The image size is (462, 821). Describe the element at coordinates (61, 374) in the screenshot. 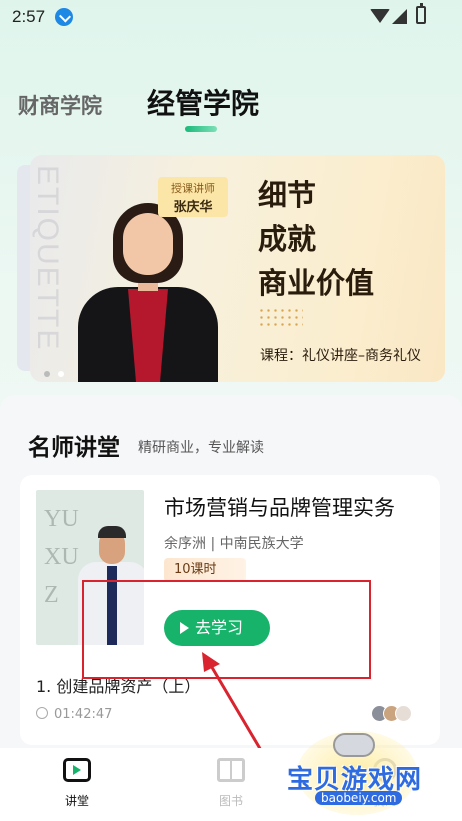

I see `pager-dot-active` at that location.